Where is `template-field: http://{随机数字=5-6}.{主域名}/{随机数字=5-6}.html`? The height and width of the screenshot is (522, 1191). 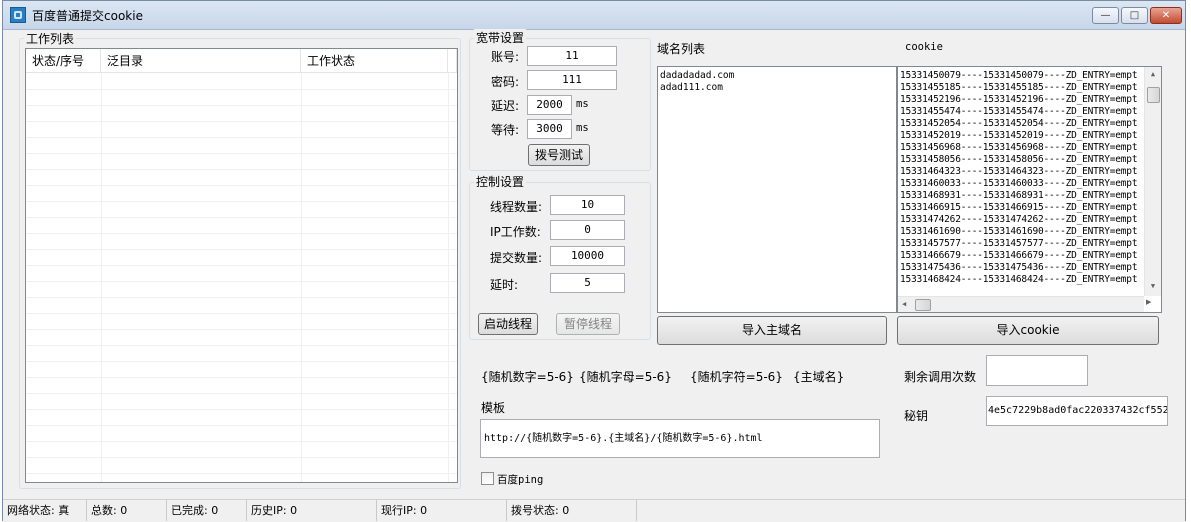 template-field: http://{随机数字=5-6}.{主域名}/{随机数字=5-6}.html is located at coordinates (680, 438).